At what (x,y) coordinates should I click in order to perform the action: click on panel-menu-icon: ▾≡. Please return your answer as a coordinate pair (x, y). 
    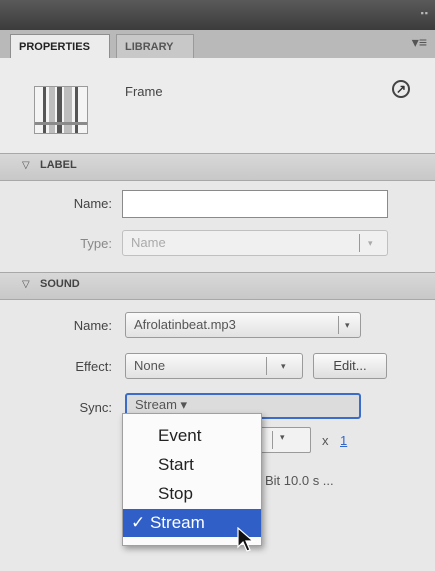
    Looking at the image, I should click on (419, 42).